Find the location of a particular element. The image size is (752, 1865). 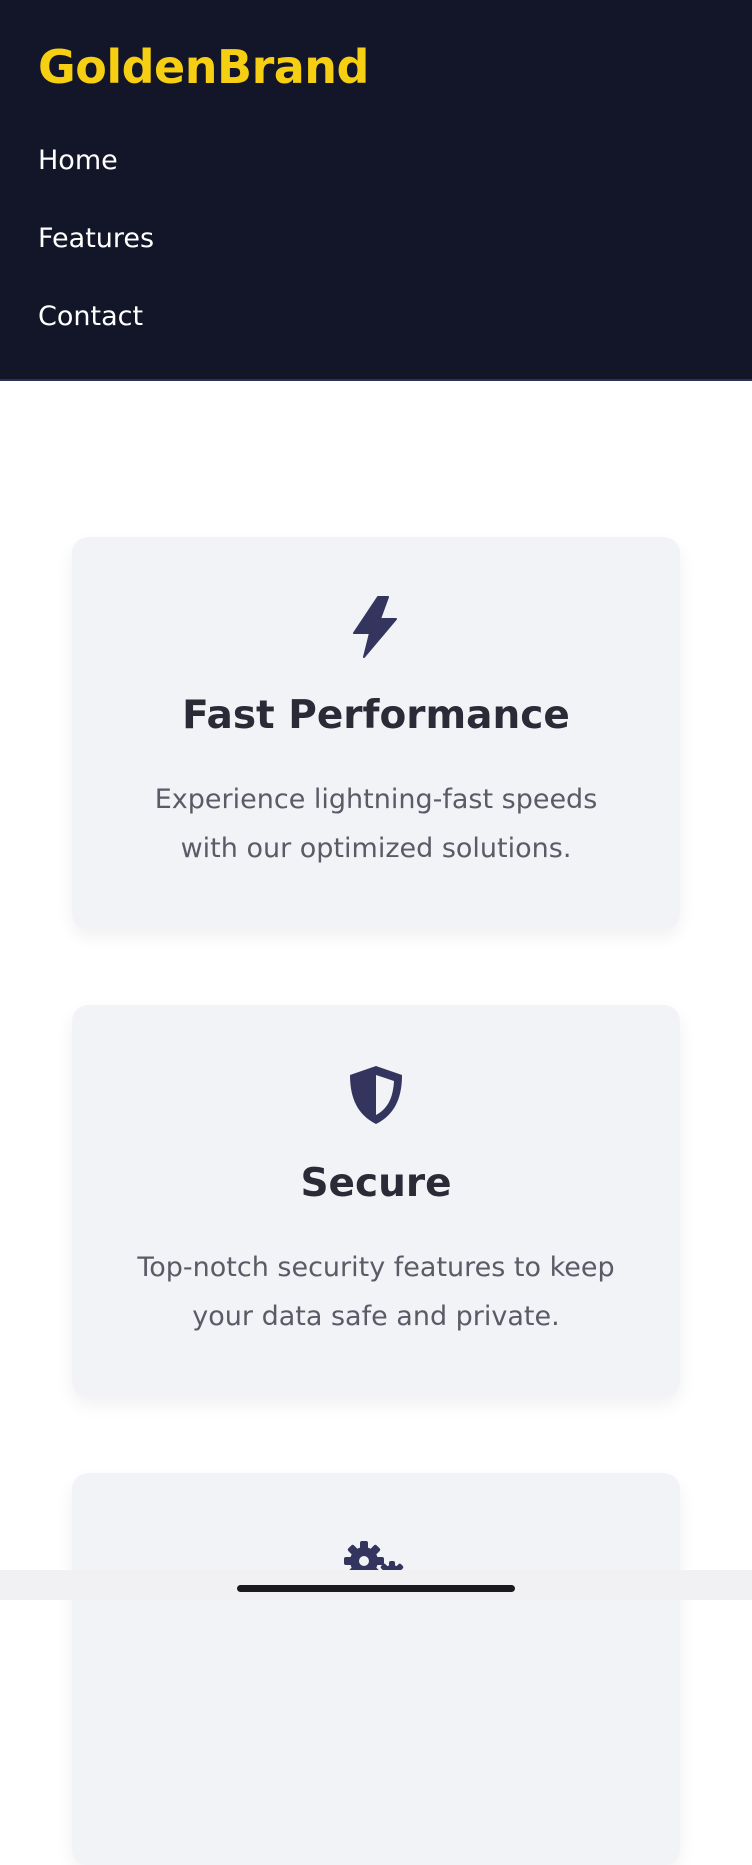

nav-features-link: Features is located at coordinates (96, 238).